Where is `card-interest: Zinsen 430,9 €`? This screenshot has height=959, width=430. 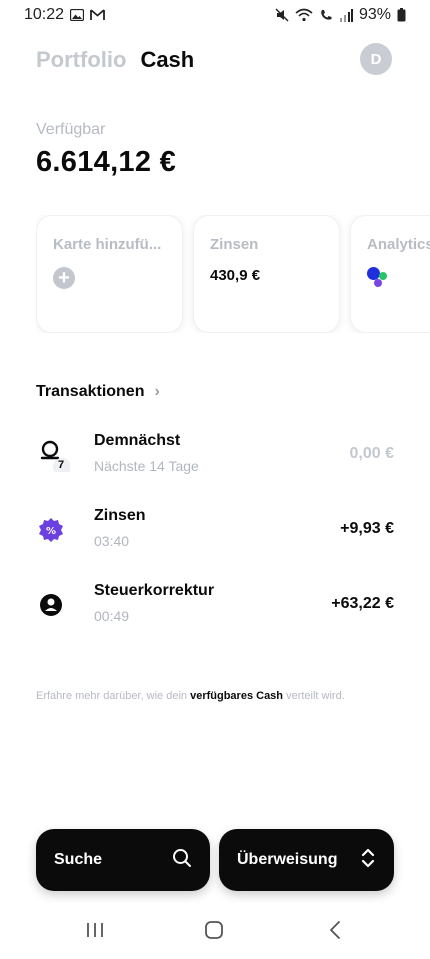 card-interest: Zinsen 430,9 € is located at coordinates (266, 274).